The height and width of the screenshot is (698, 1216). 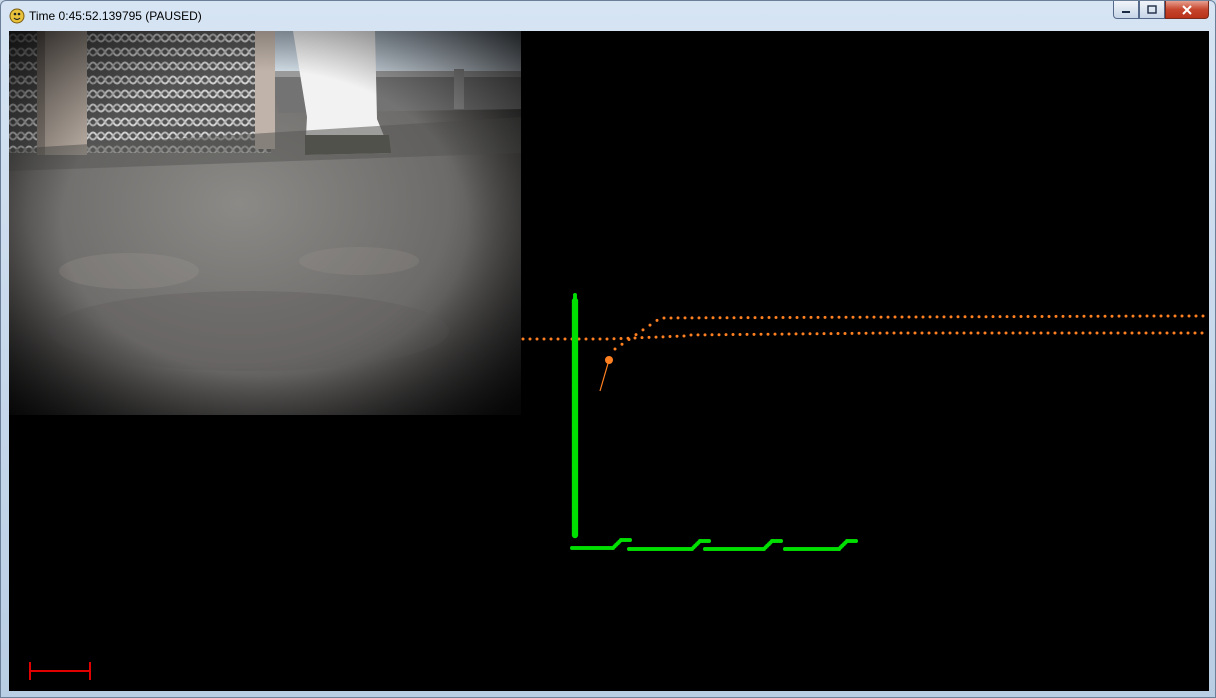 I want to click on title-bar: Time 0:45:52.139795 (PAUSED), so click(x=608, y=16).